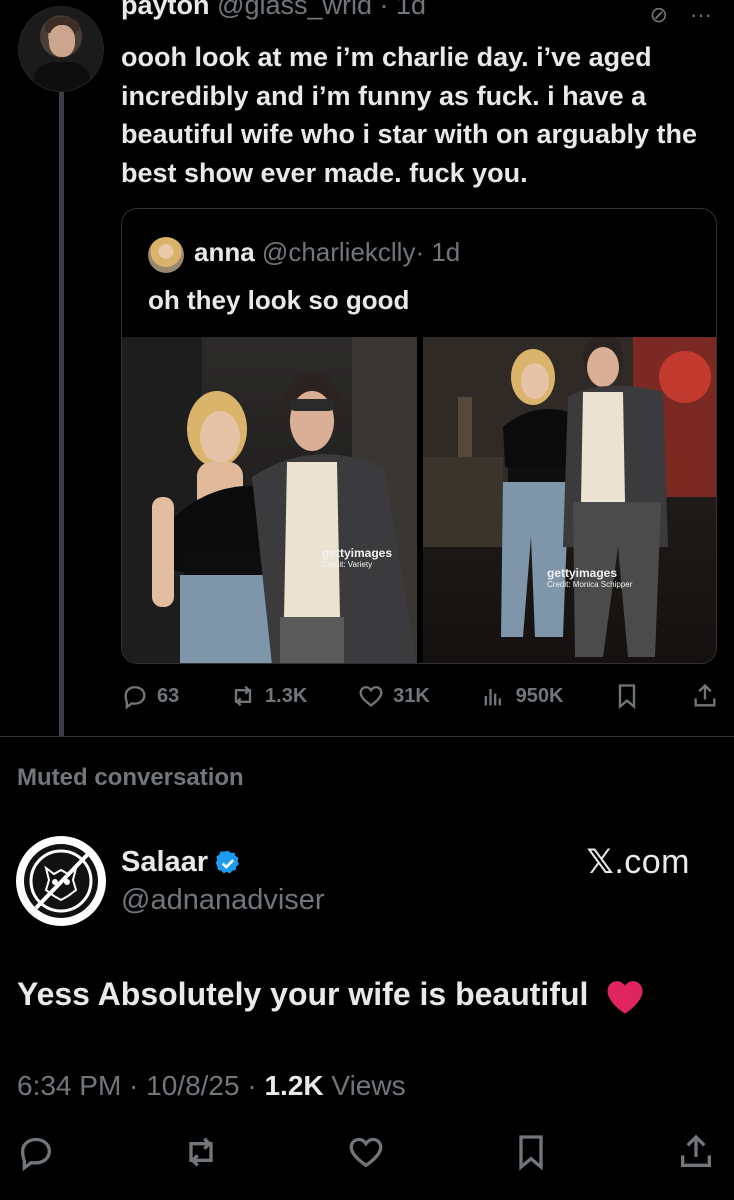  Describe the element at coordinates (223, 900) in the screenshot. I see `author-handle: @adnanadviser` at that location.